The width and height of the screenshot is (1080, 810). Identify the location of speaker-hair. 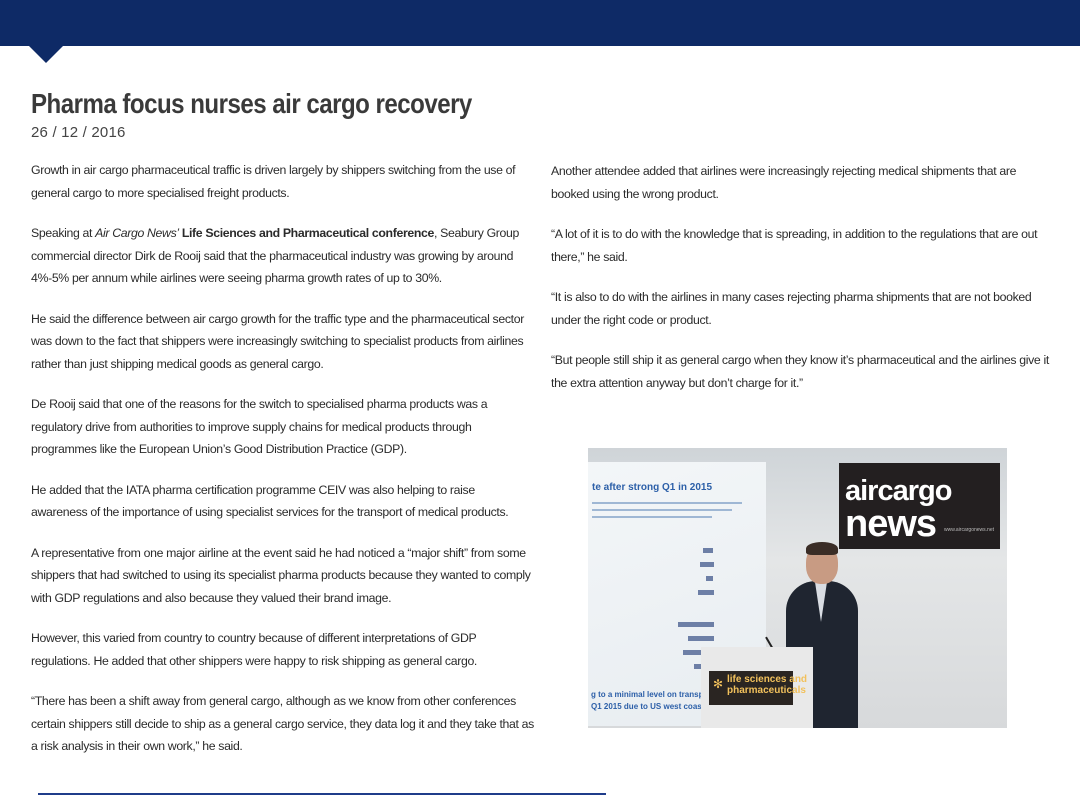
(822, 548).